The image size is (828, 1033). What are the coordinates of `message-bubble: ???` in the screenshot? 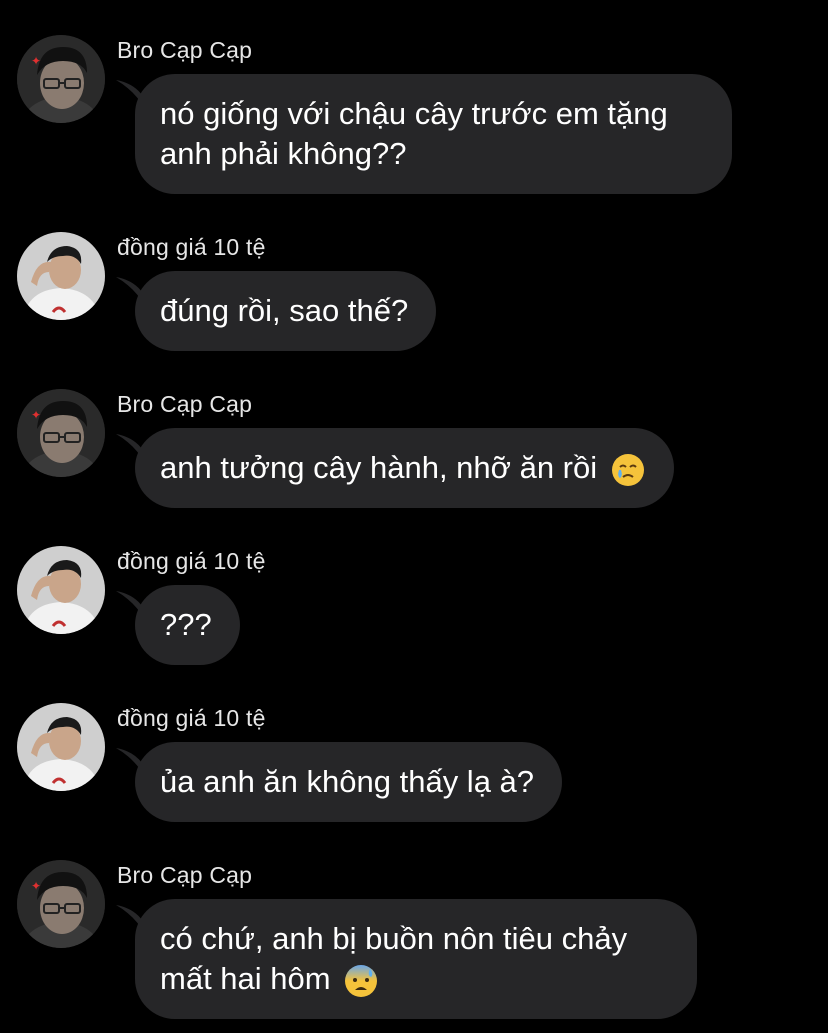 It's located at (187, 625).